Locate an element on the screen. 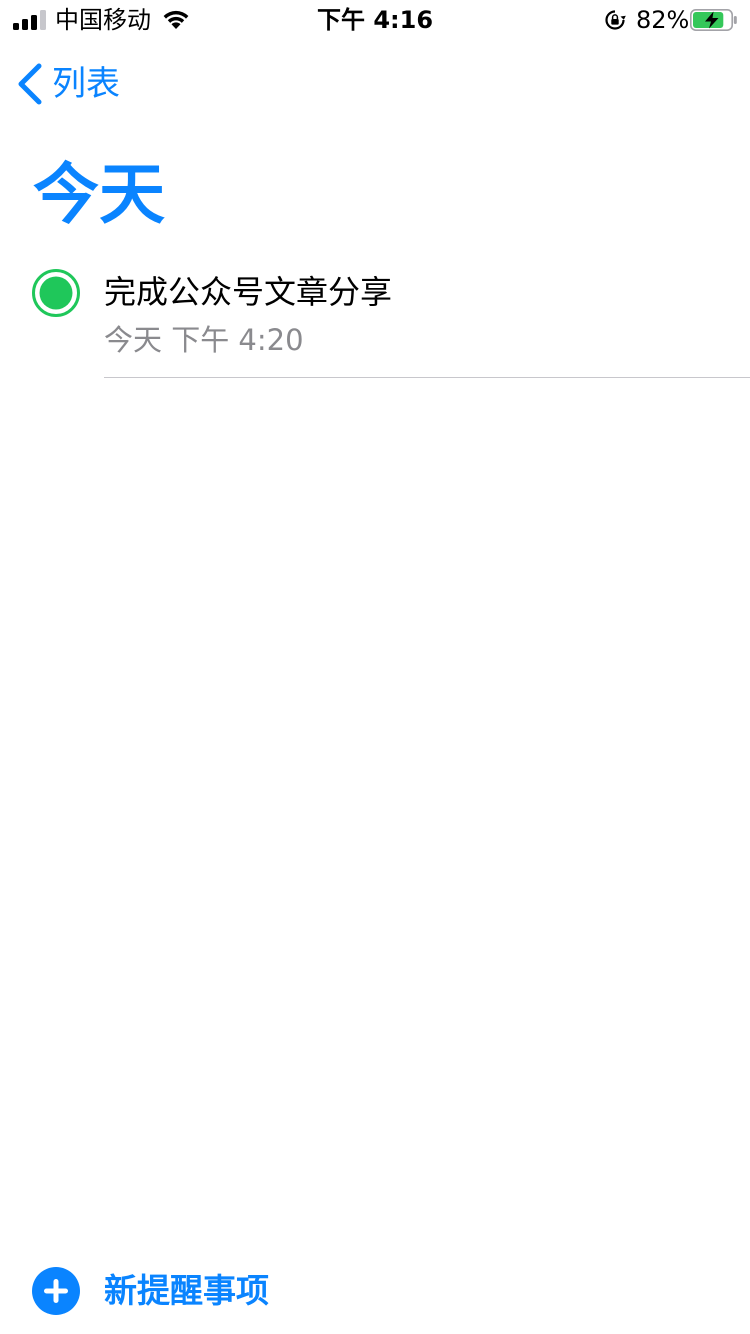  rotation-lock-icon is located at coordinates (615, 20).